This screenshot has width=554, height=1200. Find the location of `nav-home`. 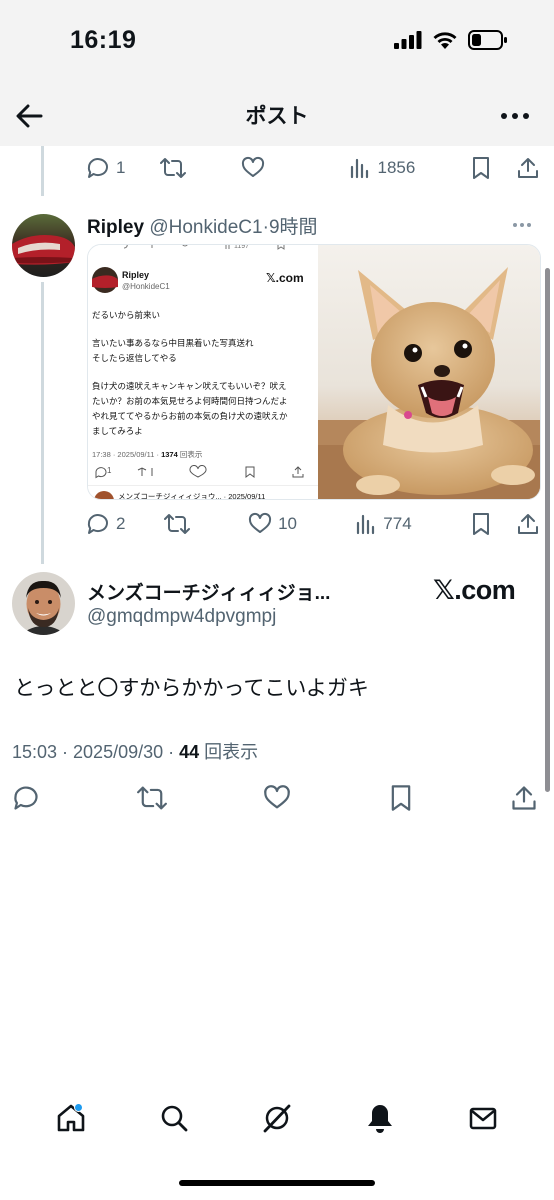

nav-home is located at coordinates (71, 1118).